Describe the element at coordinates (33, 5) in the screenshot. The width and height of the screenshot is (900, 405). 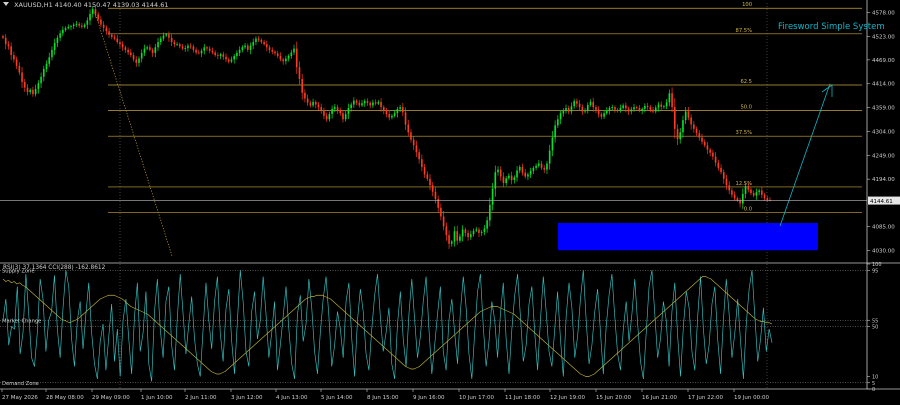
I see `symbol-name: XAUUSD,H1` at that location.